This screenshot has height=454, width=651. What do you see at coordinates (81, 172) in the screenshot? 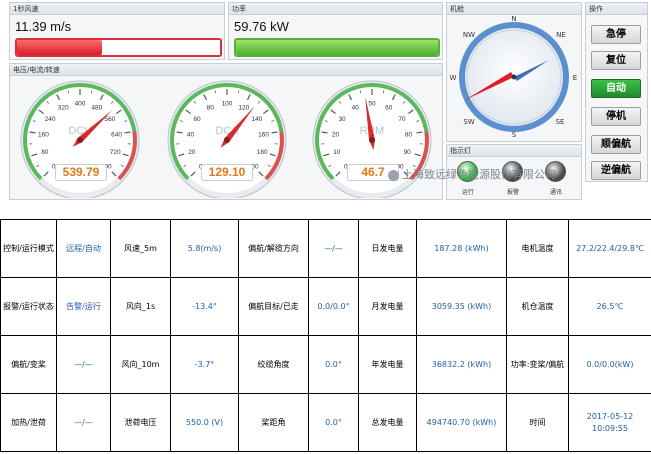
I see `dcv-value: 539.79` at bounding box center [81, 172].